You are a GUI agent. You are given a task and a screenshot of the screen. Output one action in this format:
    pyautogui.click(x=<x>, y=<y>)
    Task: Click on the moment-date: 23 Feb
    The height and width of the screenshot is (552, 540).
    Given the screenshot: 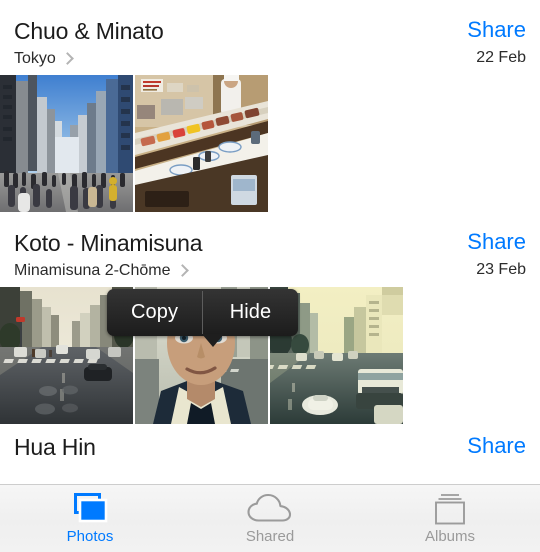 What is the action you would take?
    pyautogui.click(x=501, y=269)
    